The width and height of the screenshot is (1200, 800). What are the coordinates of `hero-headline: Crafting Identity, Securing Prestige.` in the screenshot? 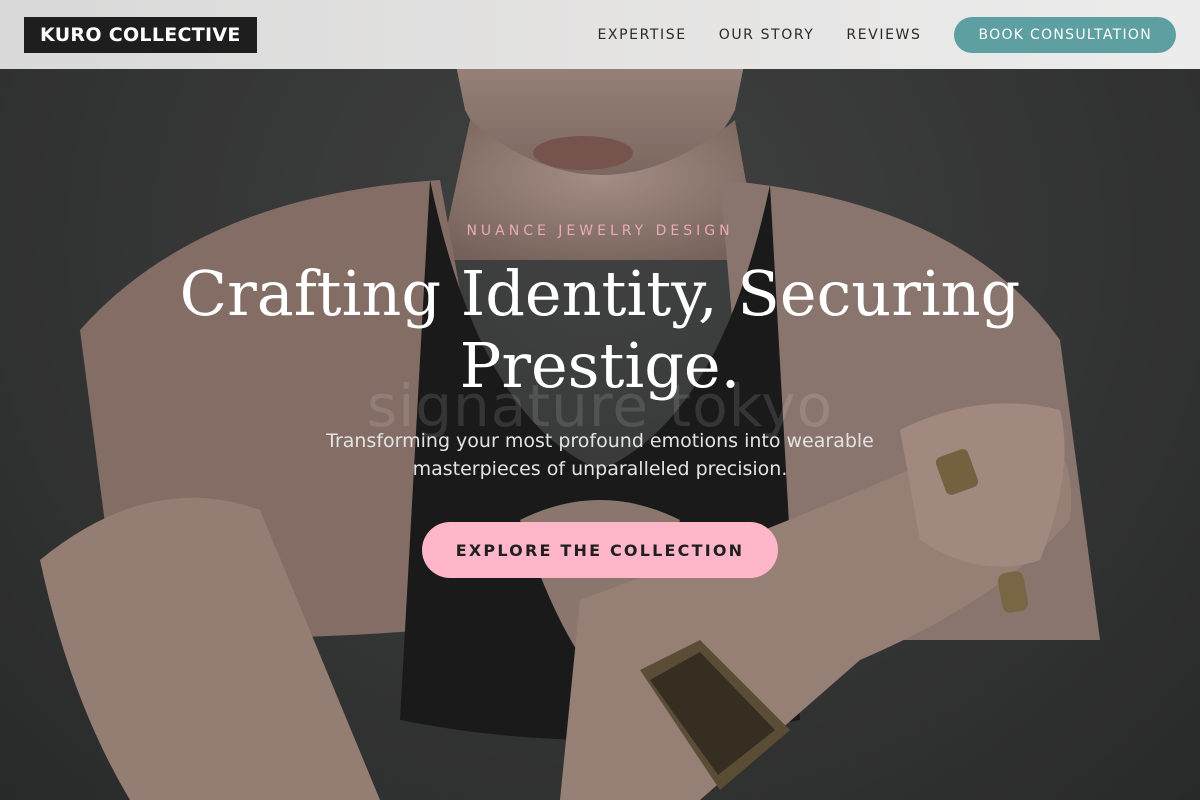 It's located at (600, 329).